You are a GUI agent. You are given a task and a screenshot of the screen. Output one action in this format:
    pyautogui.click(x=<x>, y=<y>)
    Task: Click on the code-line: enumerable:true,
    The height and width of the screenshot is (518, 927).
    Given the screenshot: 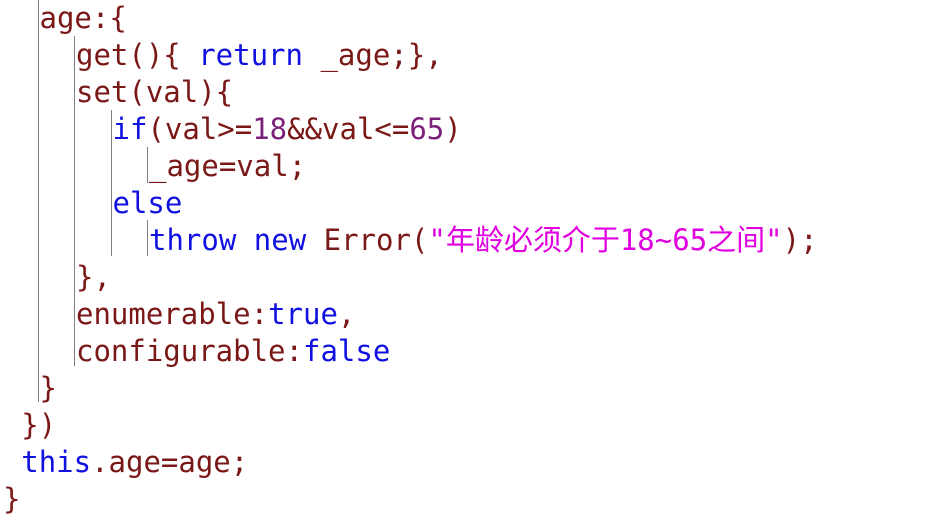 What is the action you would take?
    pyautogui.click(x=215, y=314)
    